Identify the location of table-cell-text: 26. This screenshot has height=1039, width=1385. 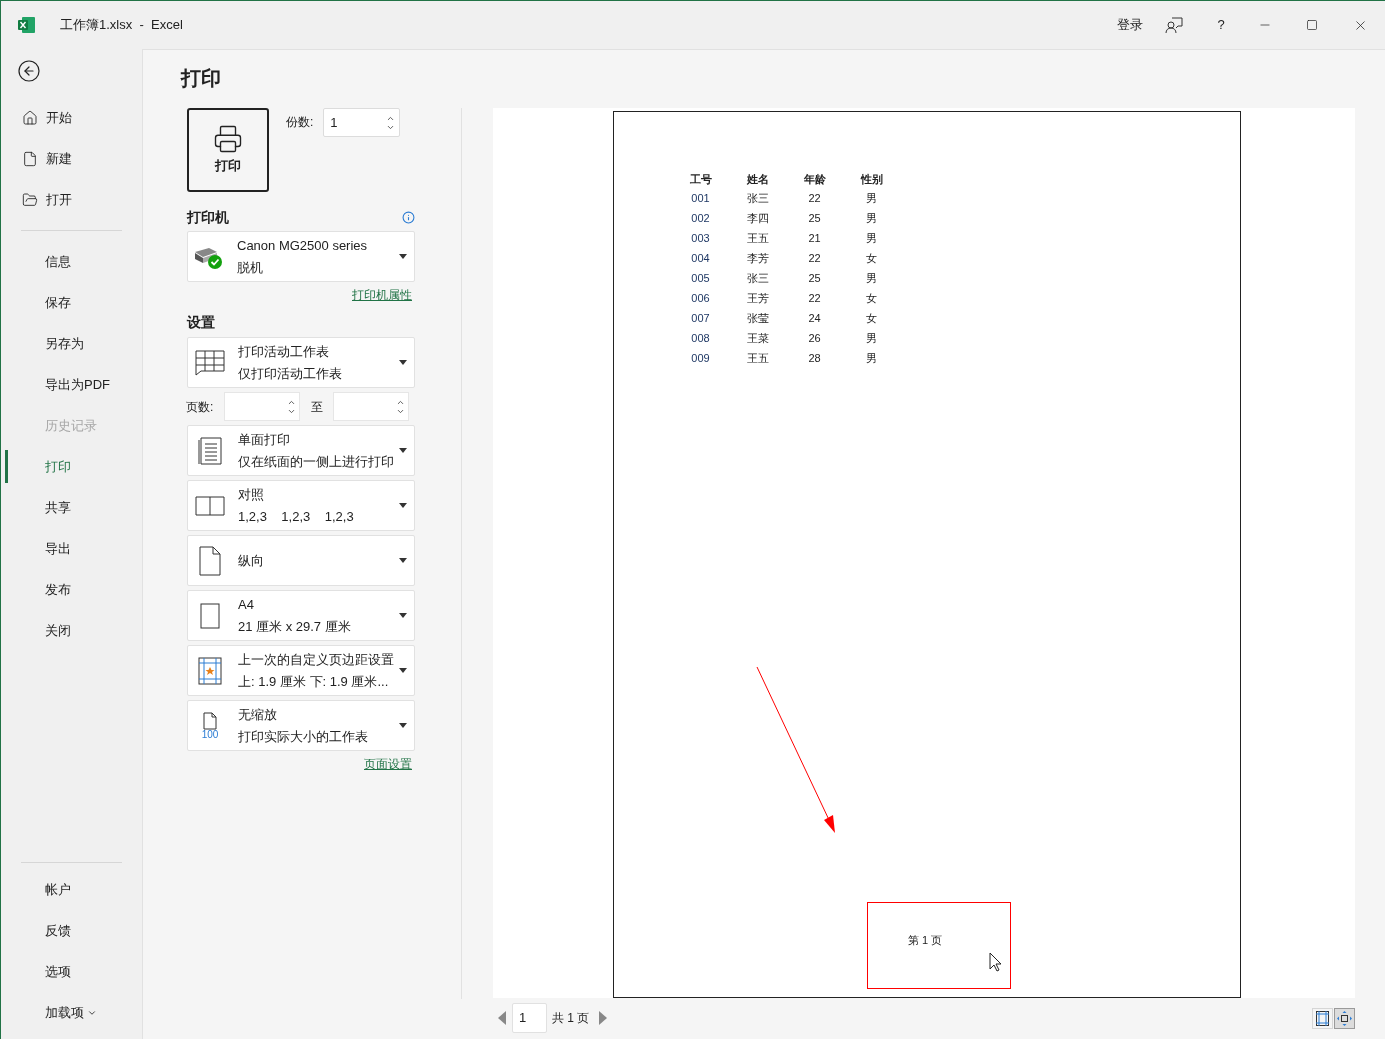
(814, 338).